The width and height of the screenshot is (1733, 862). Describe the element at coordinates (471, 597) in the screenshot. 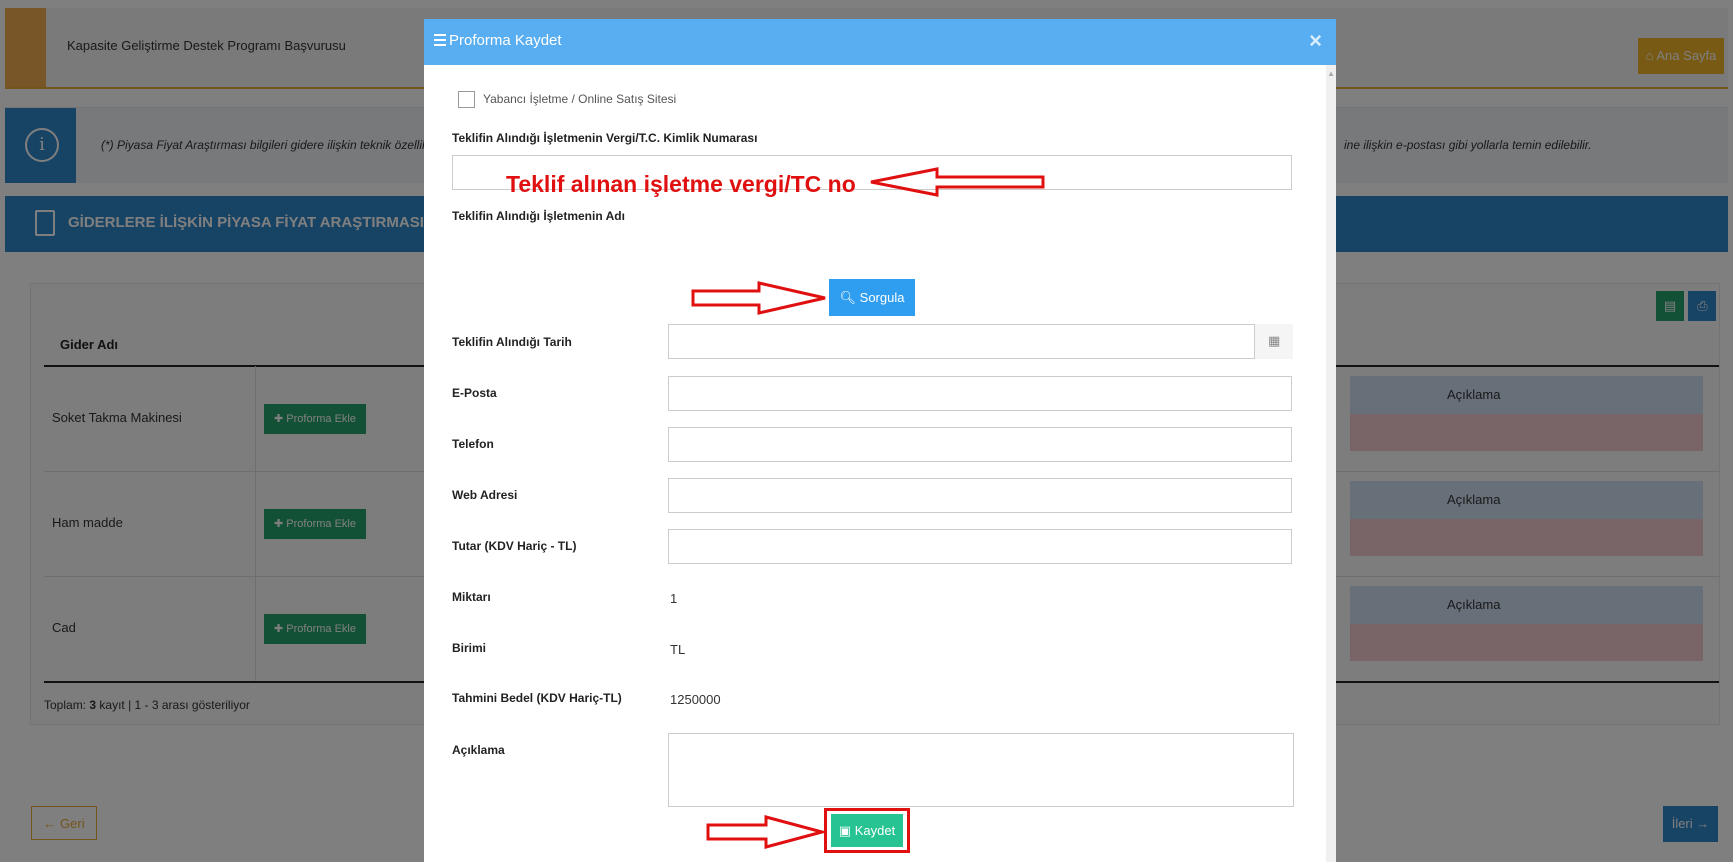

I see `quantity-label: Miktarı` at that location.